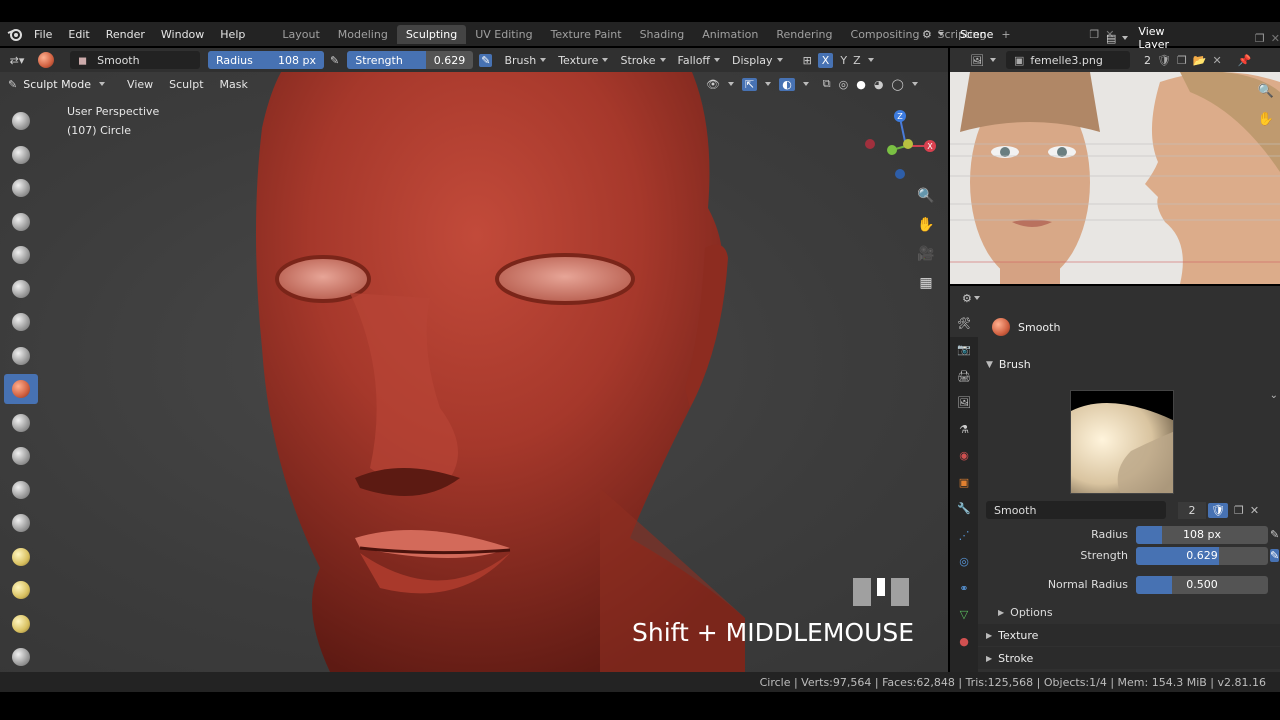 The image size is (1280, 720). Describe the element at coordinates (926, 254) in the screenshot. I see `camera-icon: 🎥` at that location.